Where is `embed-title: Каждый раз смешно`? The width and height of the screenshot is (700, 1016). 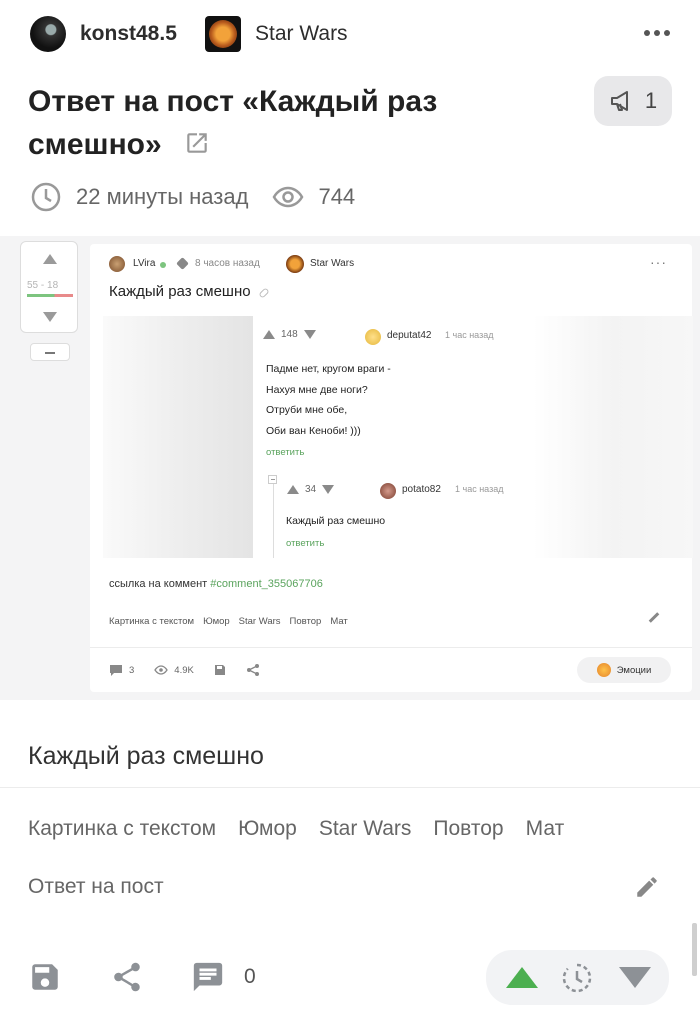 embed-title: Каждый раз смешно is located at coordinates (189, 291).